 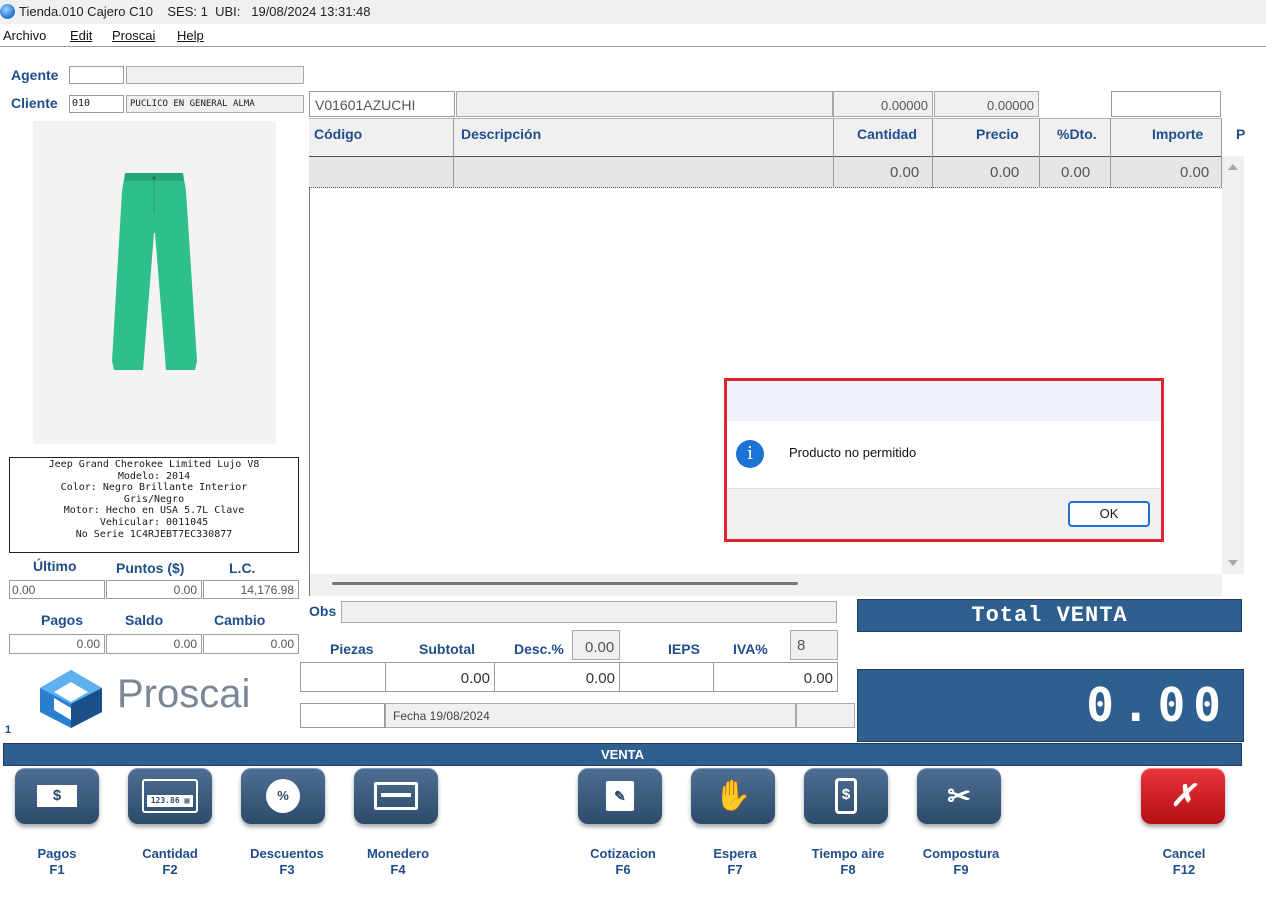 I want to click on menu-archivo: Archivo, so click(x=24, y=35).